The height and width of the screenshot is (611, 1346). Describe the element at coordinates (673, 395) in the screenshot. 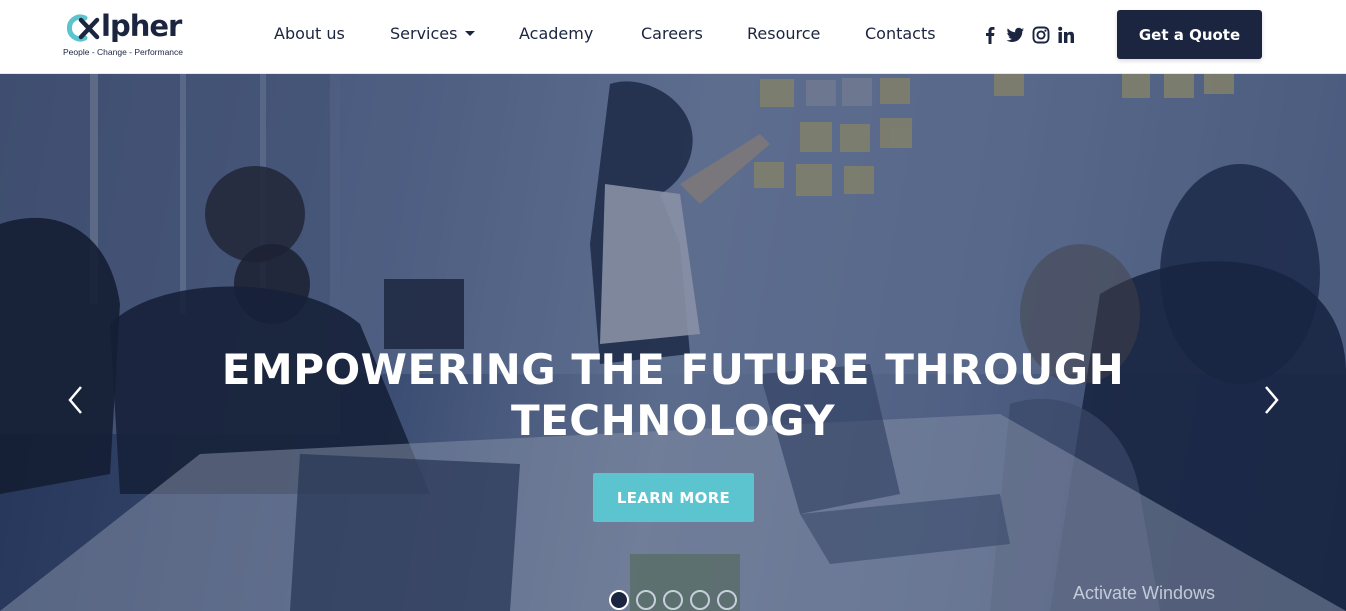

I see `hero-title: EMPOWERING THE FUTURE THROUGH TECHNOLOGY` at that location.